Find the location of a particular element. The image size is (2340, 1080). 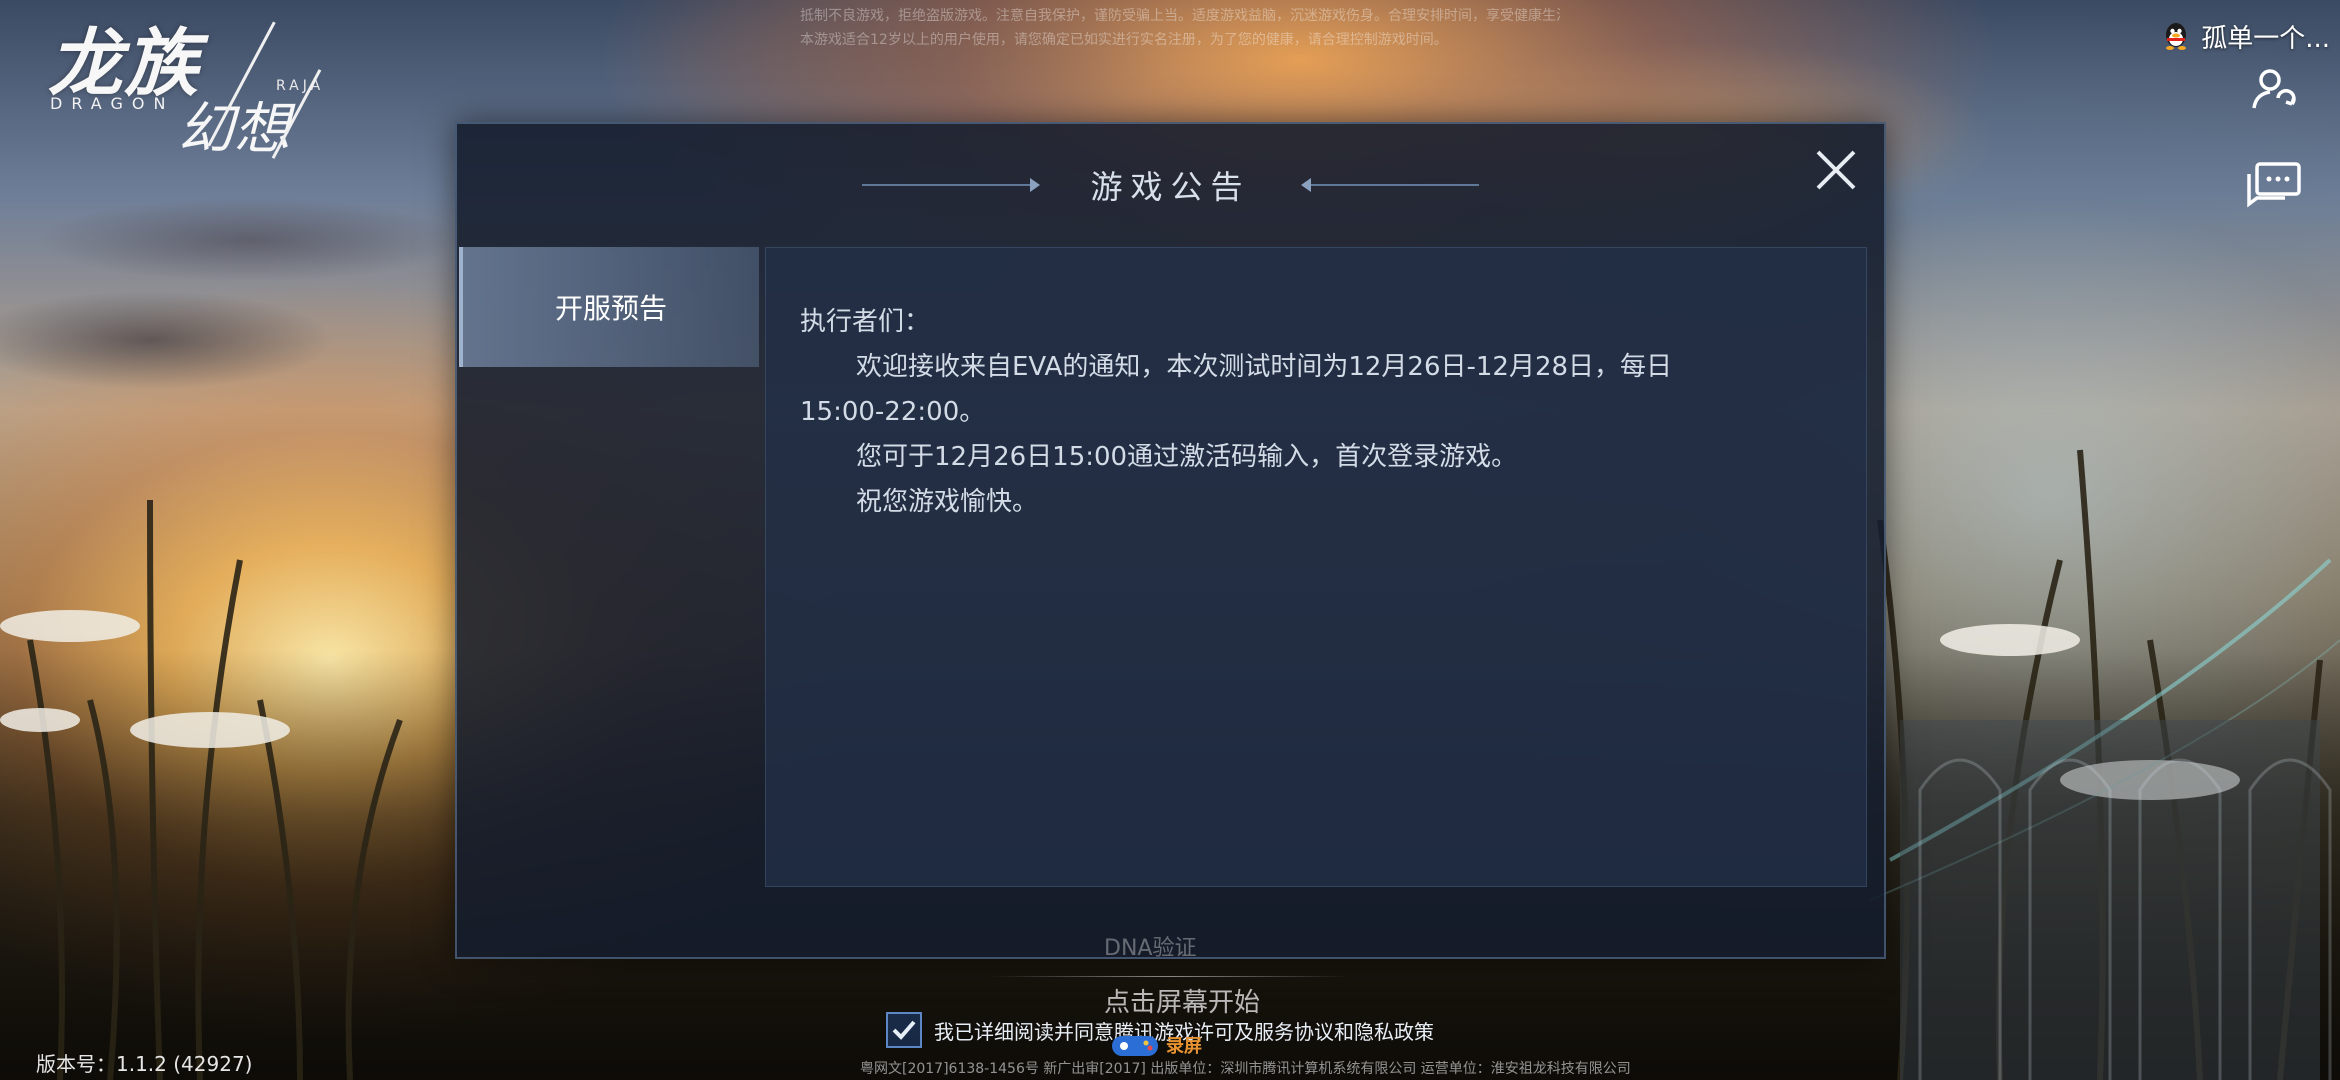

switch-account-icon is located at coordinates (2274, 89).